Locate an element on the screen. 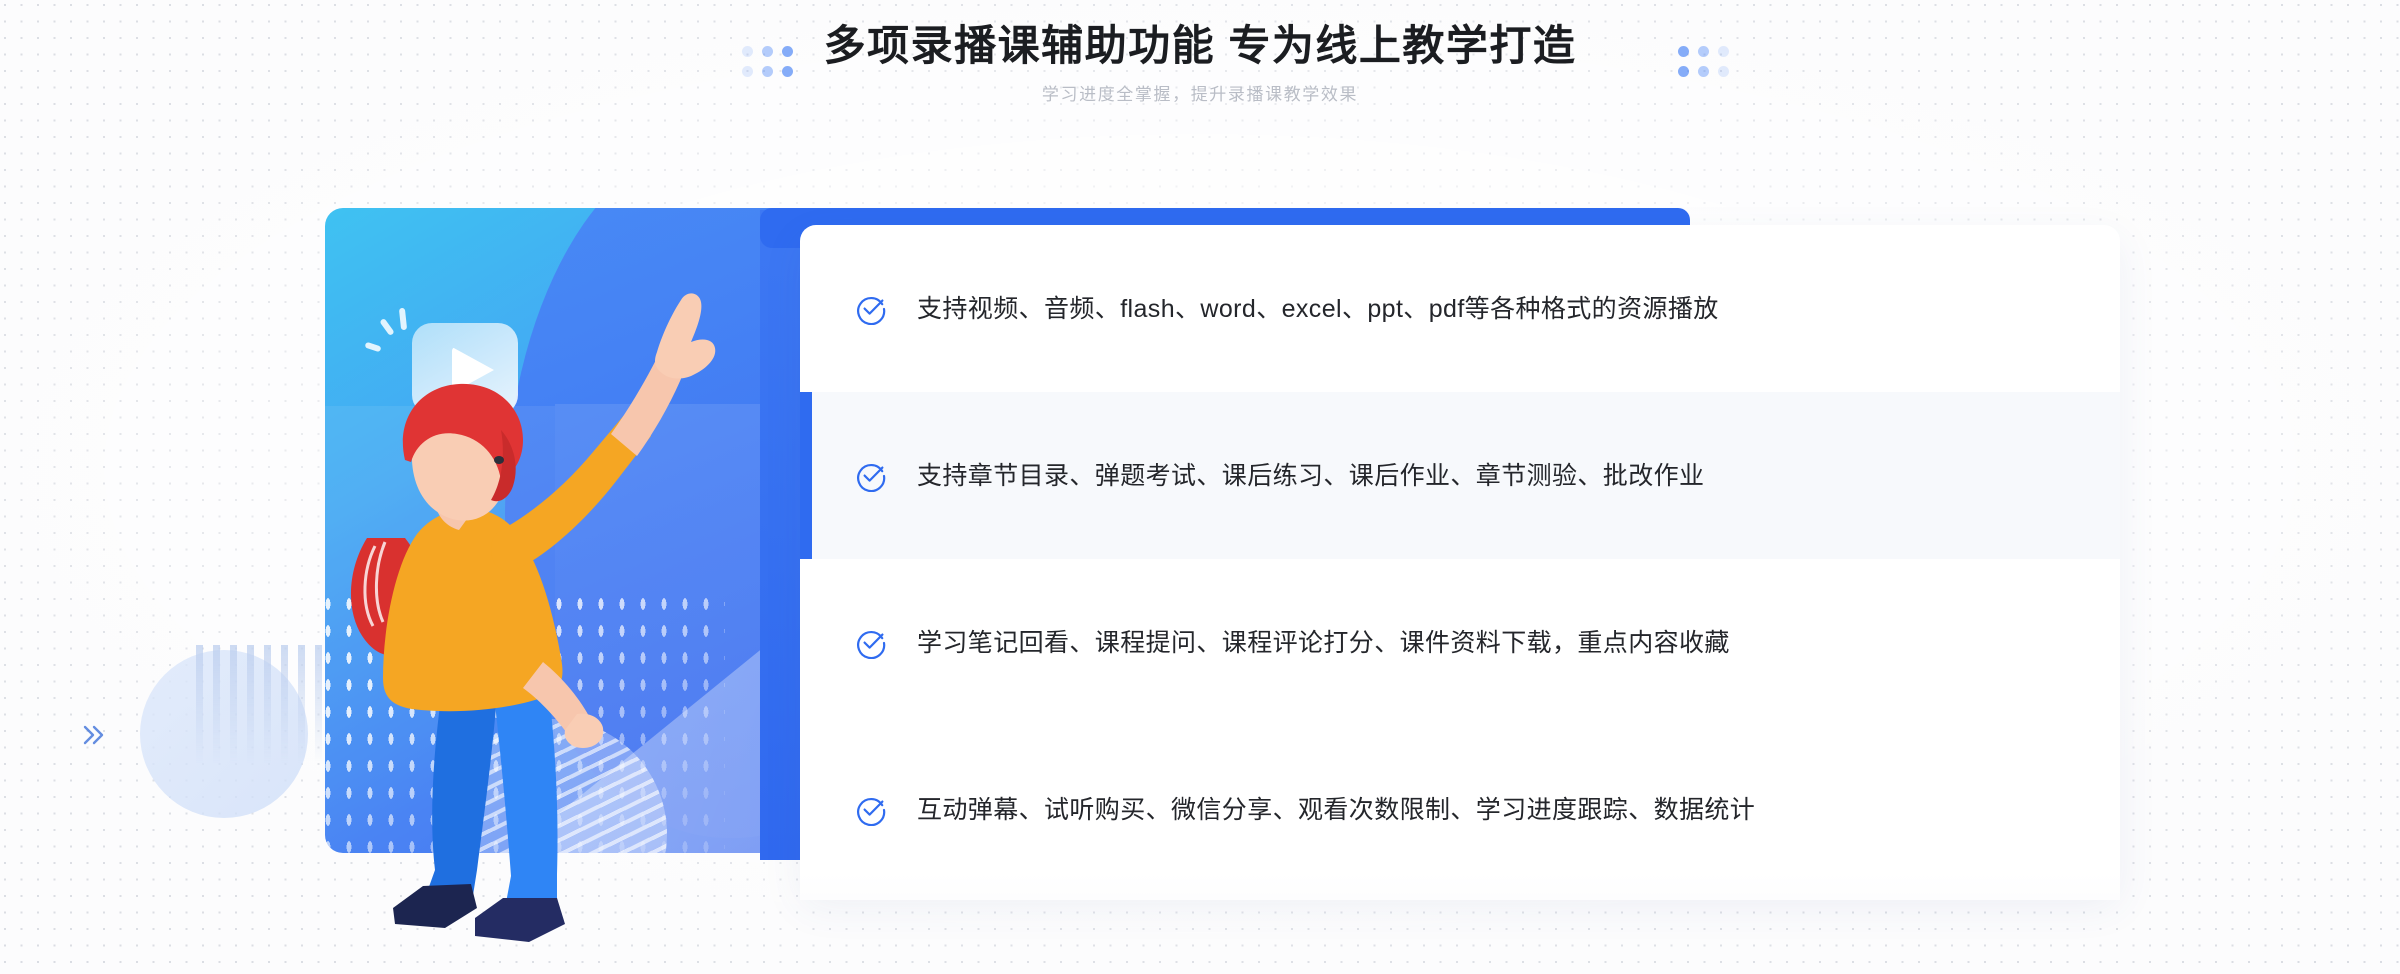 This screenshot has height=974, width=2400. feature-text: 学习笔记回看、课程提问、课程评论打分、课件资料下载，重点内容收藏 is located at coordinates (1323, 642).